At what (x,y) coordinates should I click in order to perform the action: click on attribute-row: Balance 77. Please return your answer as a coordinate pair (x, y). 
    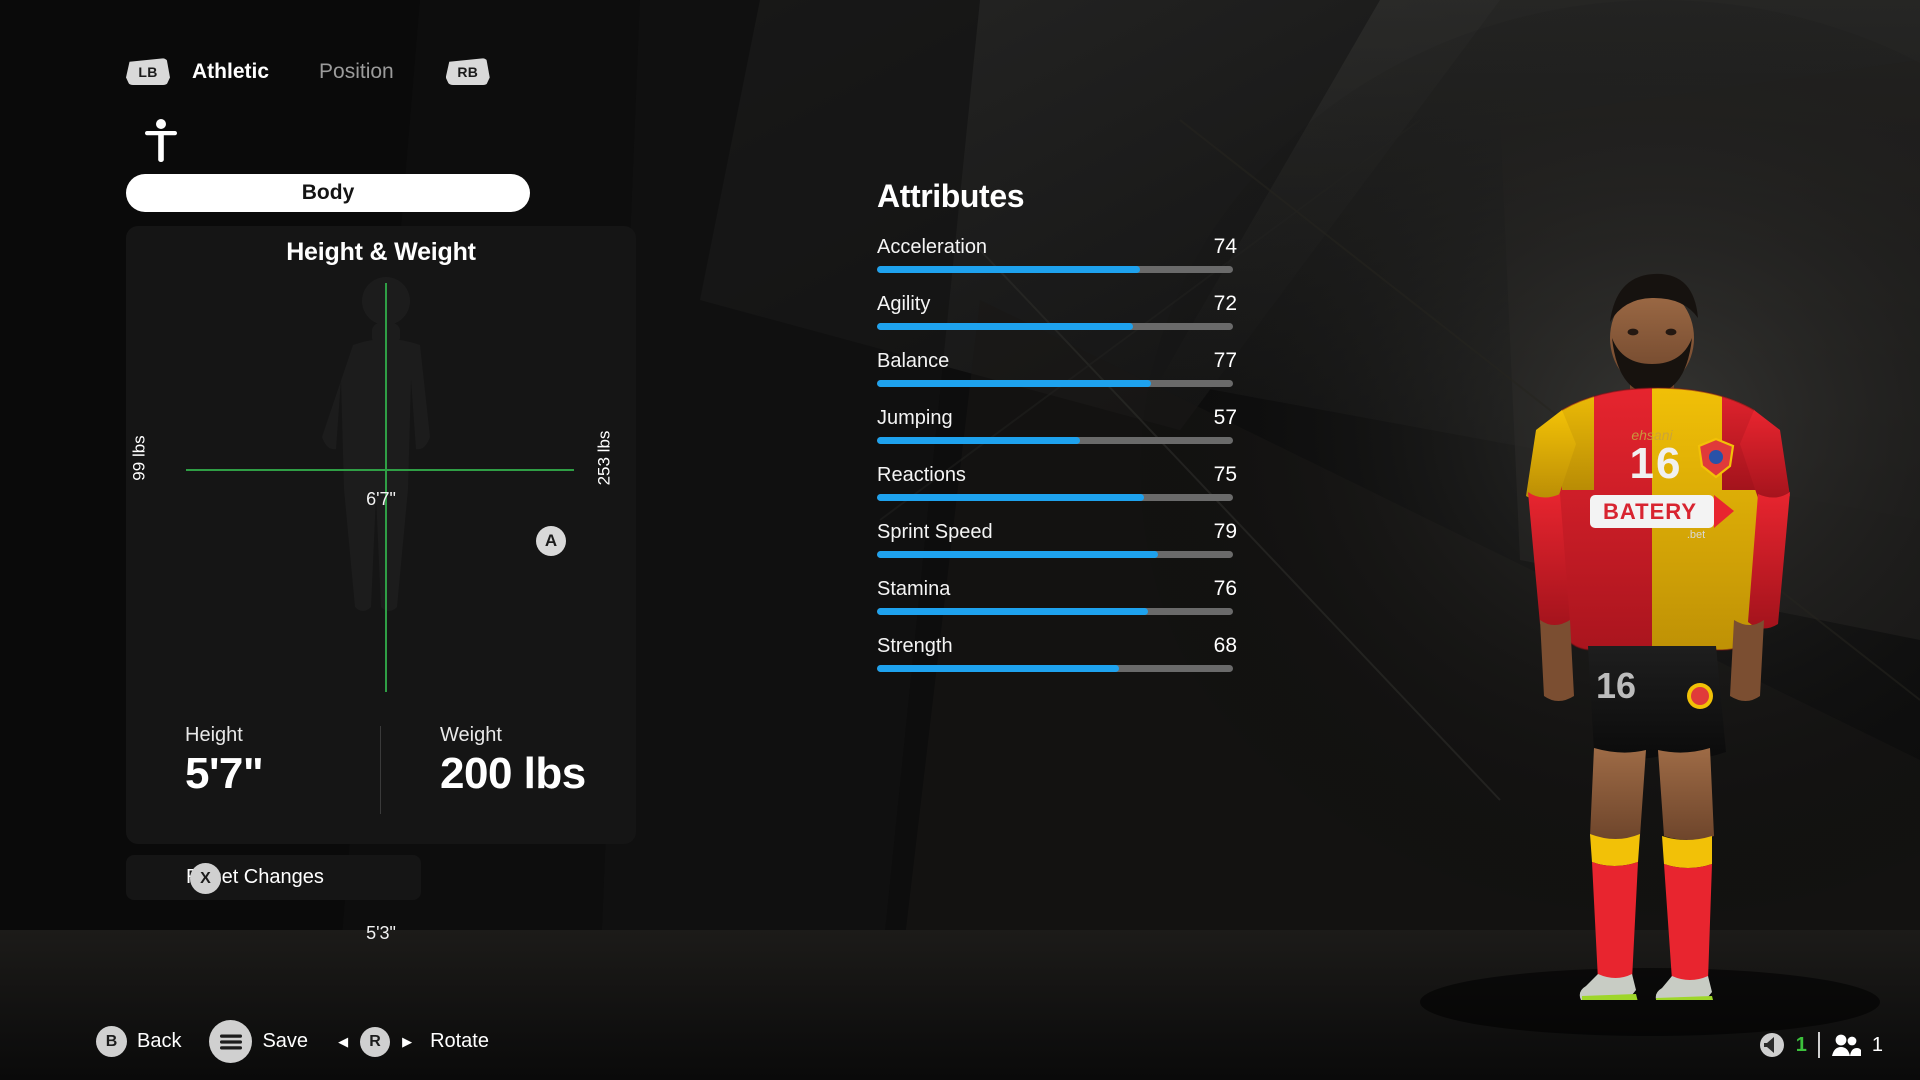
    Looking at the image, I should click on (1057, 368).